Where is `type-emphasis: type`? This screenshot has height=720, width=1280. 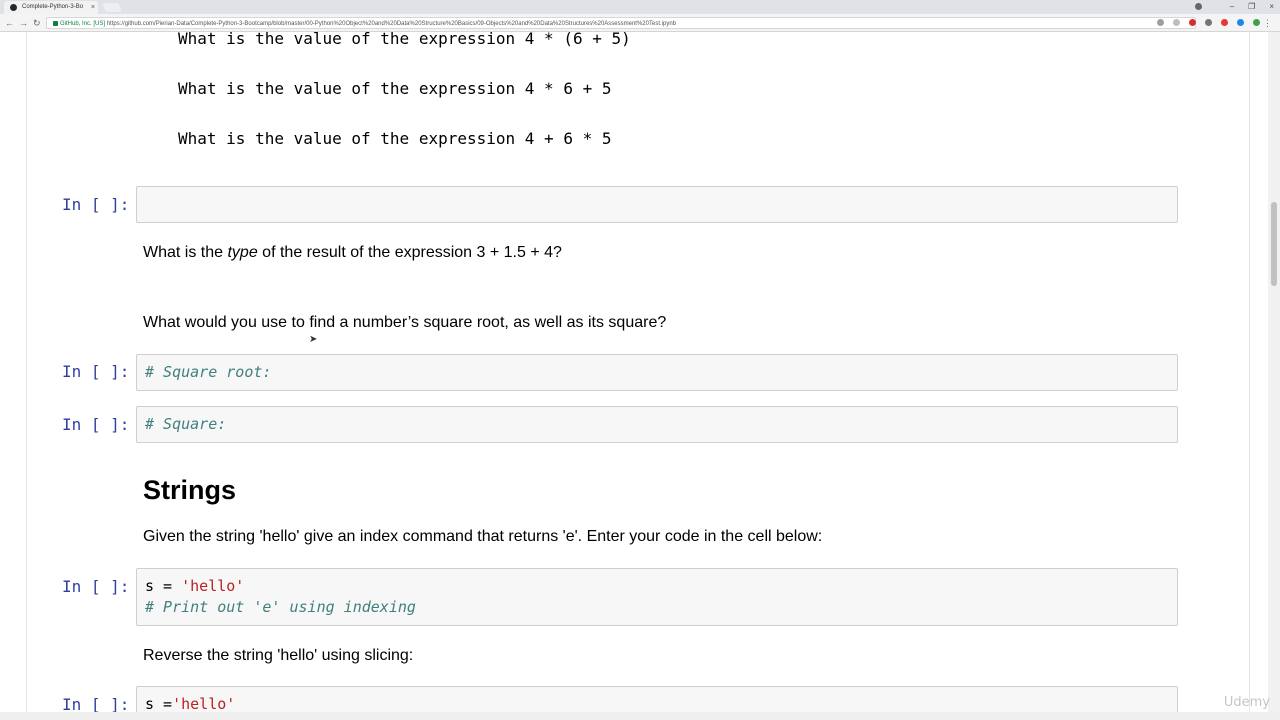
type-emphasis: type is located at coordinates (242, 252).